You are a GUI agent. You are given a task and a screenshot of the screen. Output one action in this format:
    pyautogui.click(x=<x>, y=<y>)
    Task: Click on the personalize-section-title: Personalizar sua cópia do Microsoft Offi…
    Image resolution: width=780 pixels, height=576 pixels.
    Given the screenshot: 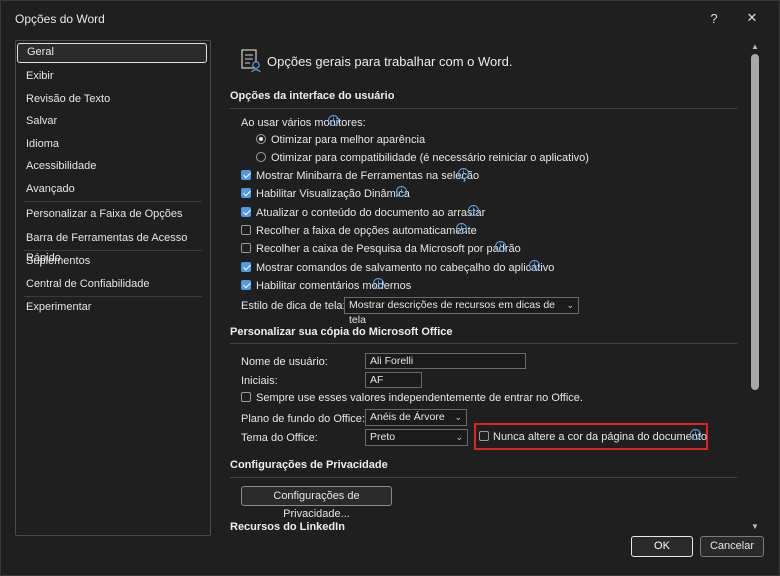 What is the action you would take?
    pyautogui.click(x=341, y=332)
    